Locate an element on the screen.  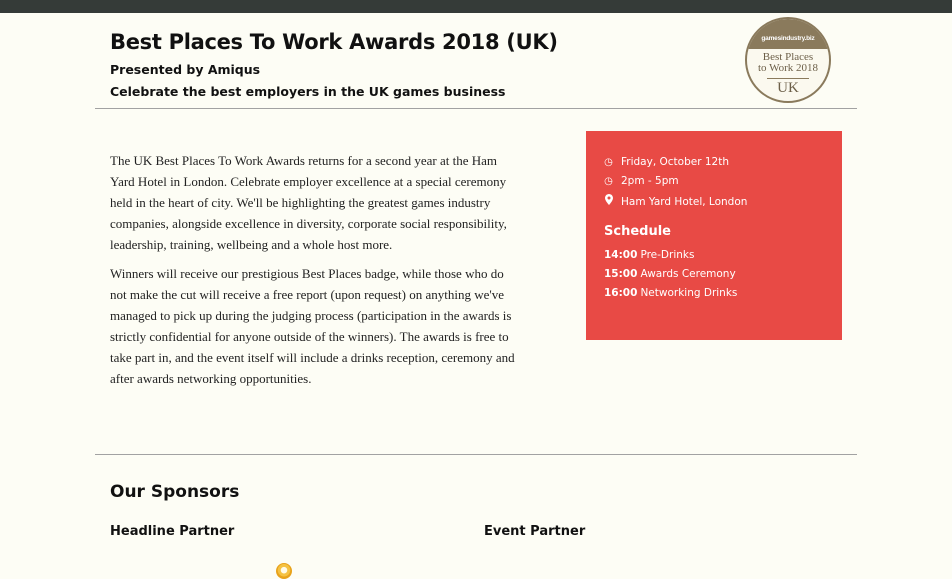
badge-divider is located at coordinates (788, 78).